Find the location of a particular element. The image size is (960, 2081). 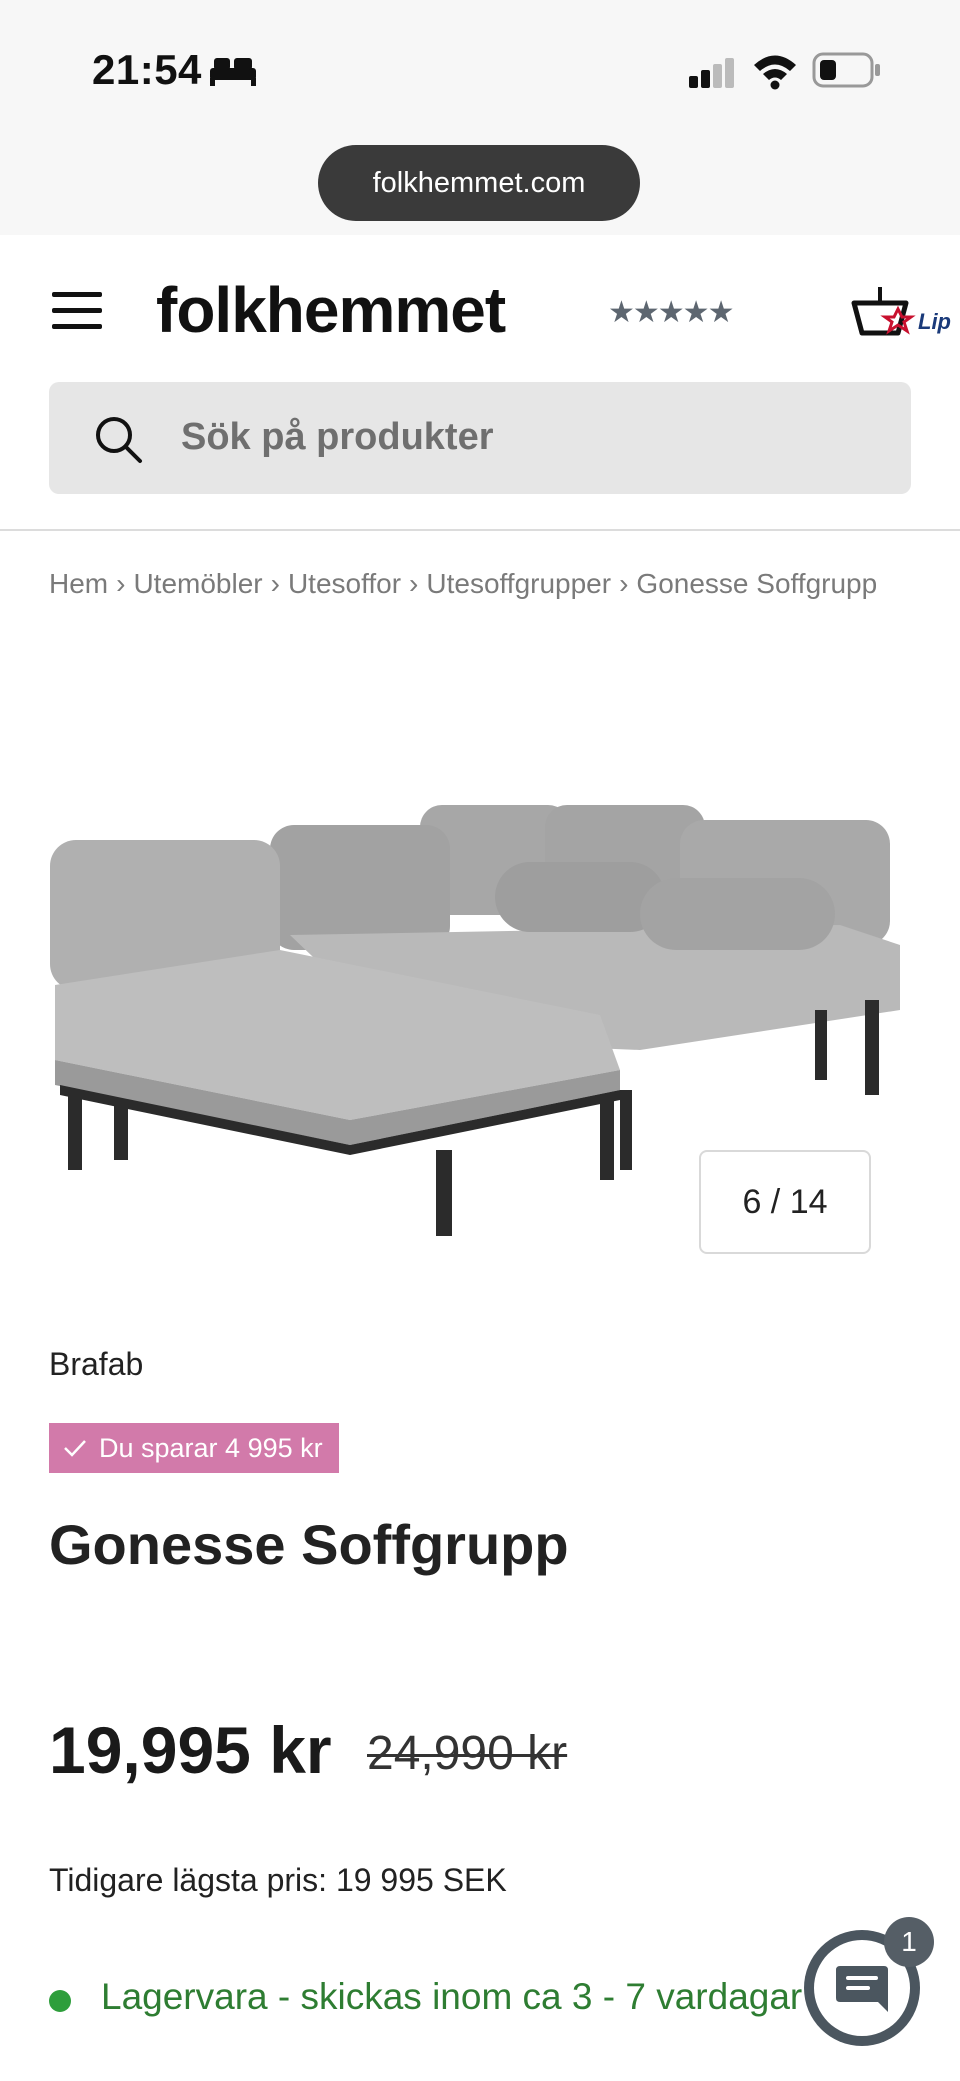

search-input: Sök på produkter is located at coordinates (337, 437).